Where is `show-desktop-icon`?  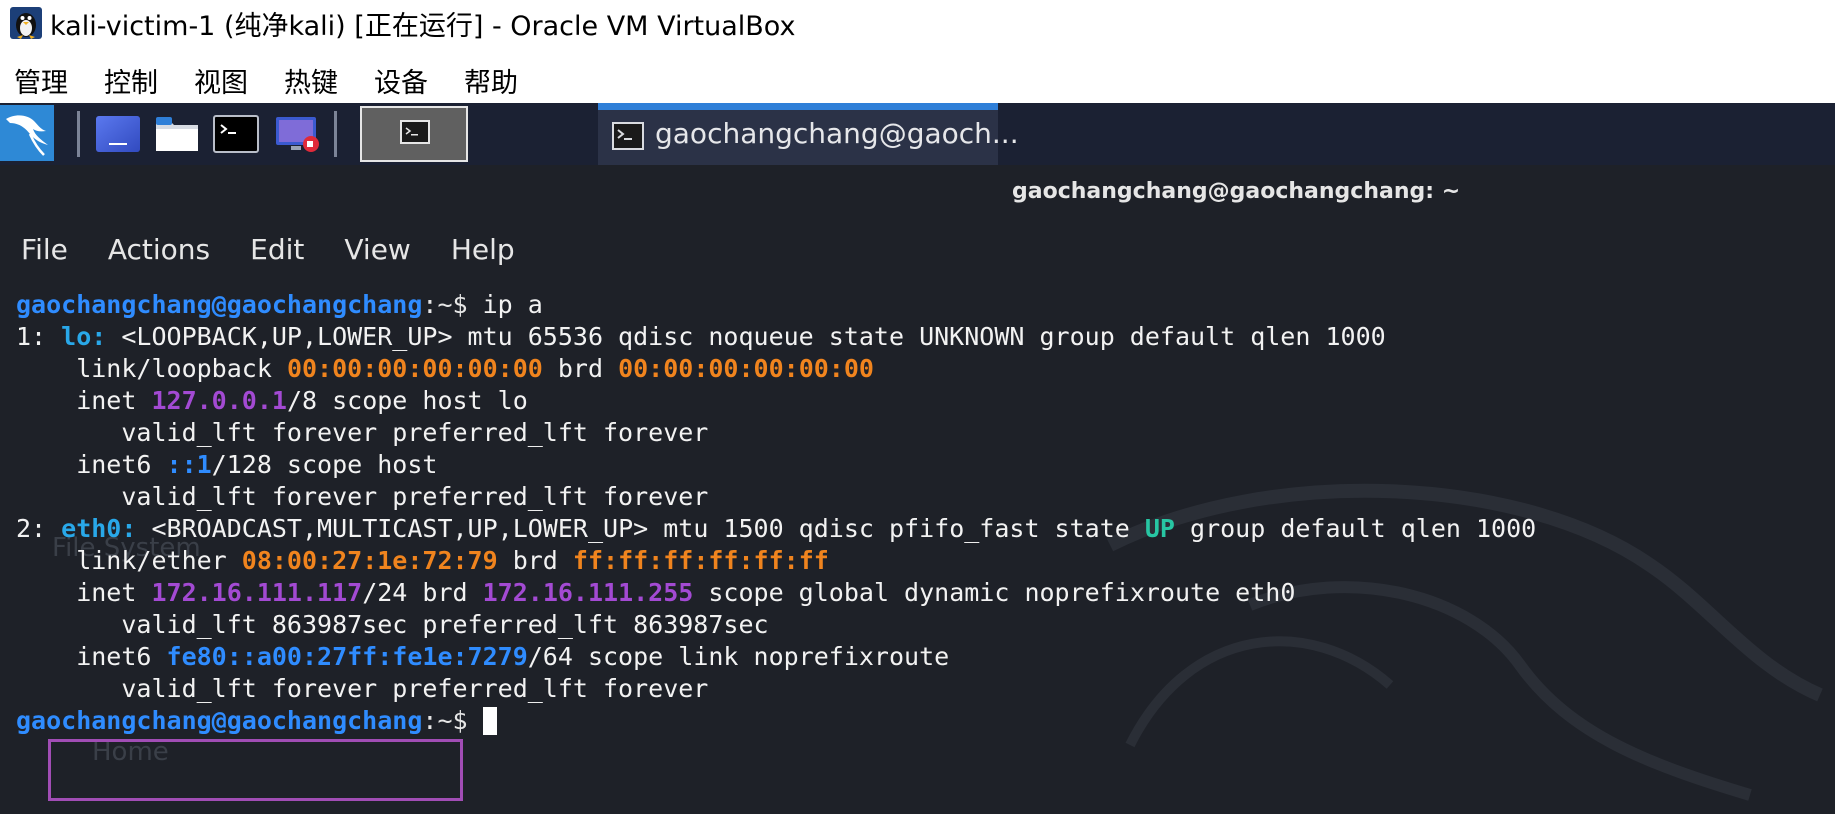 show-desktop-icon is located at coordinates (118, 134).